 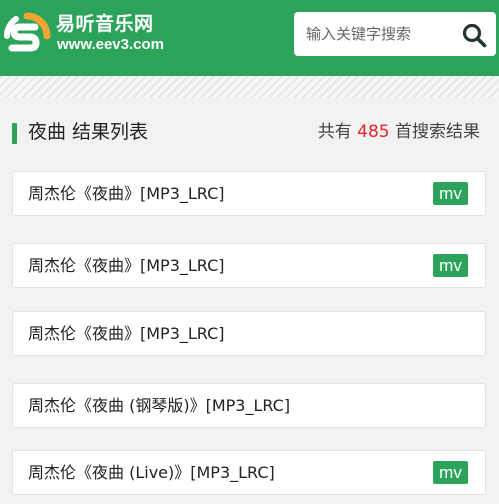 I want to click on section-marker, so click(x=14, y=133).